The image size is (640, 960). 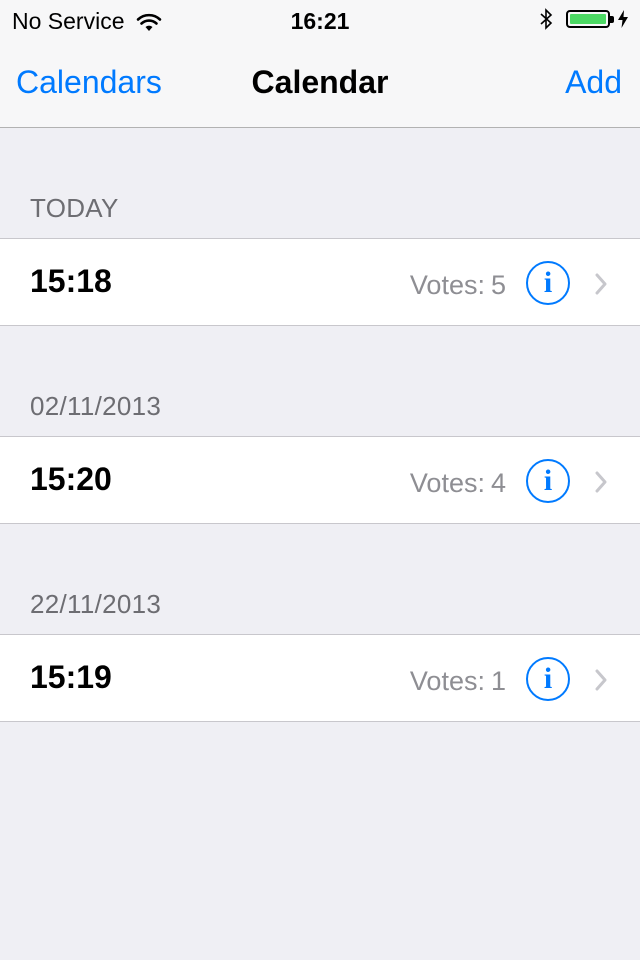 What do you see at coordinates (71, 677) in the screenshot?
I see `row-time: 15:19` at bounding box center [71, 677].